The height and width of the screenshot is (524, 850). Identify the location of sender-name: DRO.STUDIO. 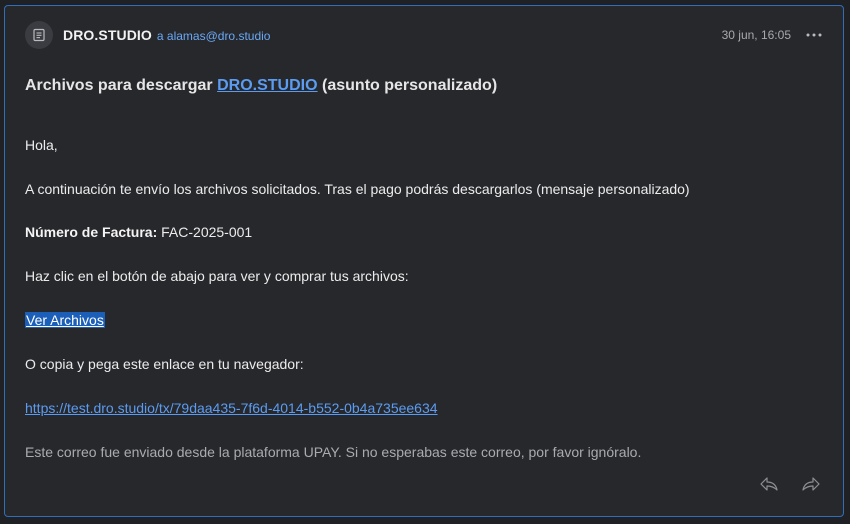
(107, 35).